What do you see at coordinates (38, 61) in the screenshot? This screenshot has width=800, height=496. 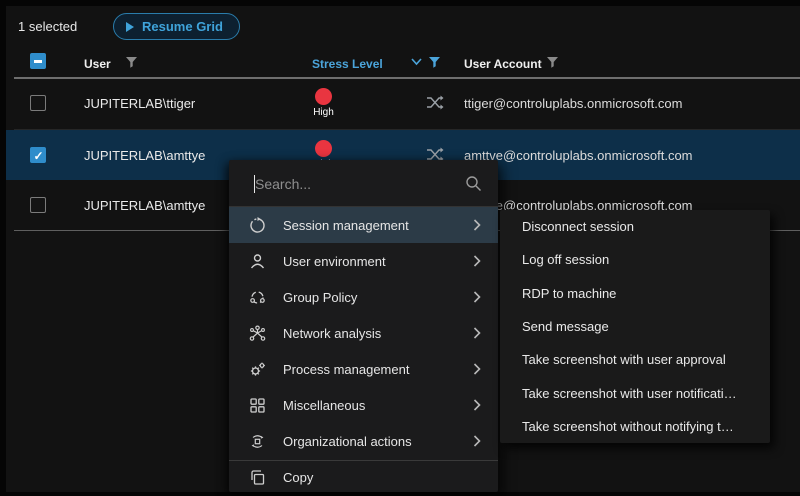 I see `select-all-checkbox` at bounding box center [38, 61].